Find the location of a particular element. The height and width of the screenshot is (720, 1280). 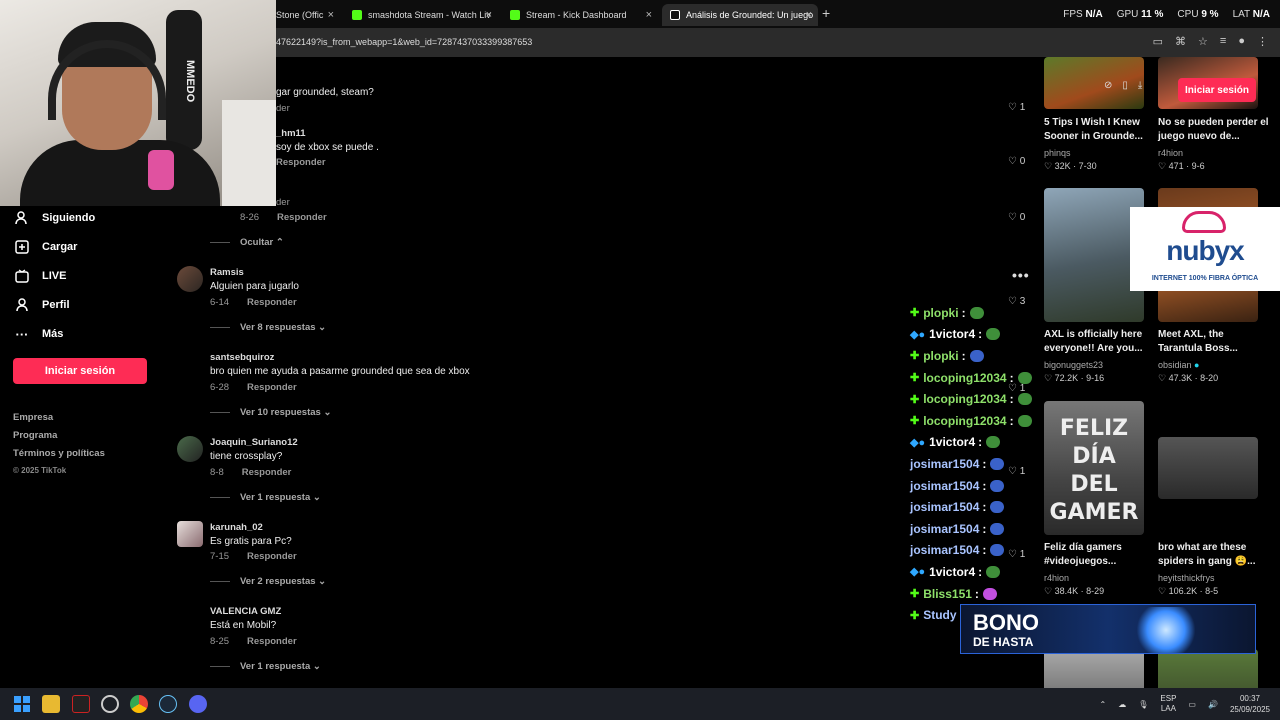

tab-kick-dashboard: Stream - Kick Dashboard × is located at coordinates (580, 15).